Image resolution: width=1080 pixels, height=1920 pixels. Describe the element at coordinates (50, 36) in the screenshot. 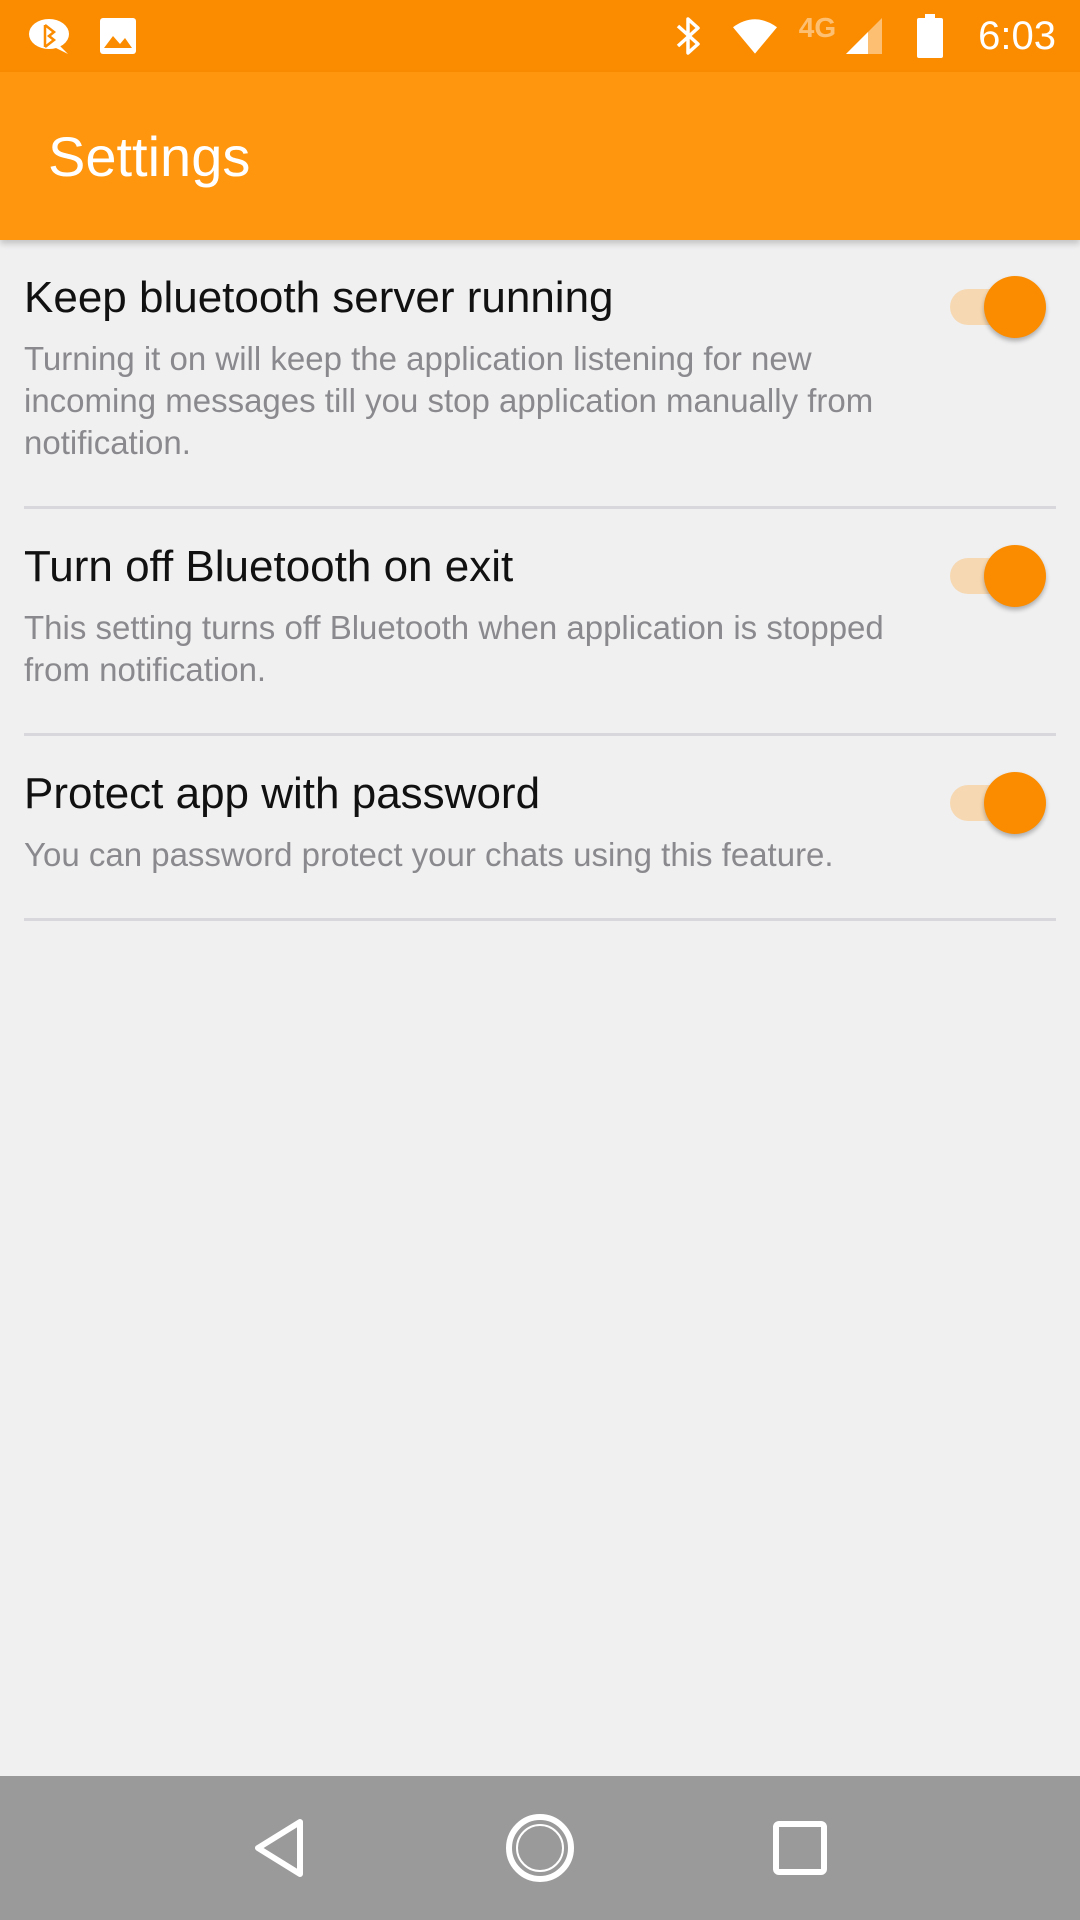

I see `chat-bubble-icon` at that location.